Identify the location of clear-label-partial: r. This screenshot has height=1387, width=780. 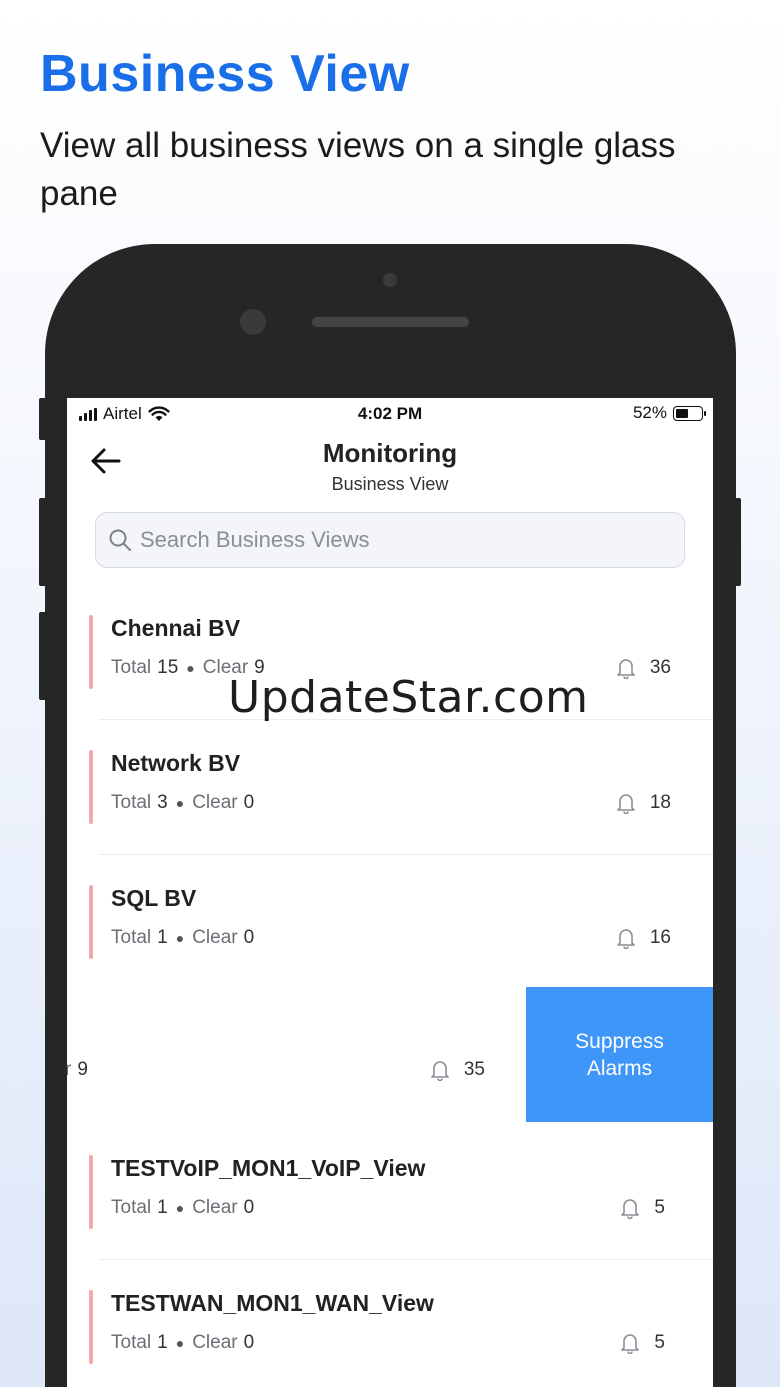
(69, 1069).